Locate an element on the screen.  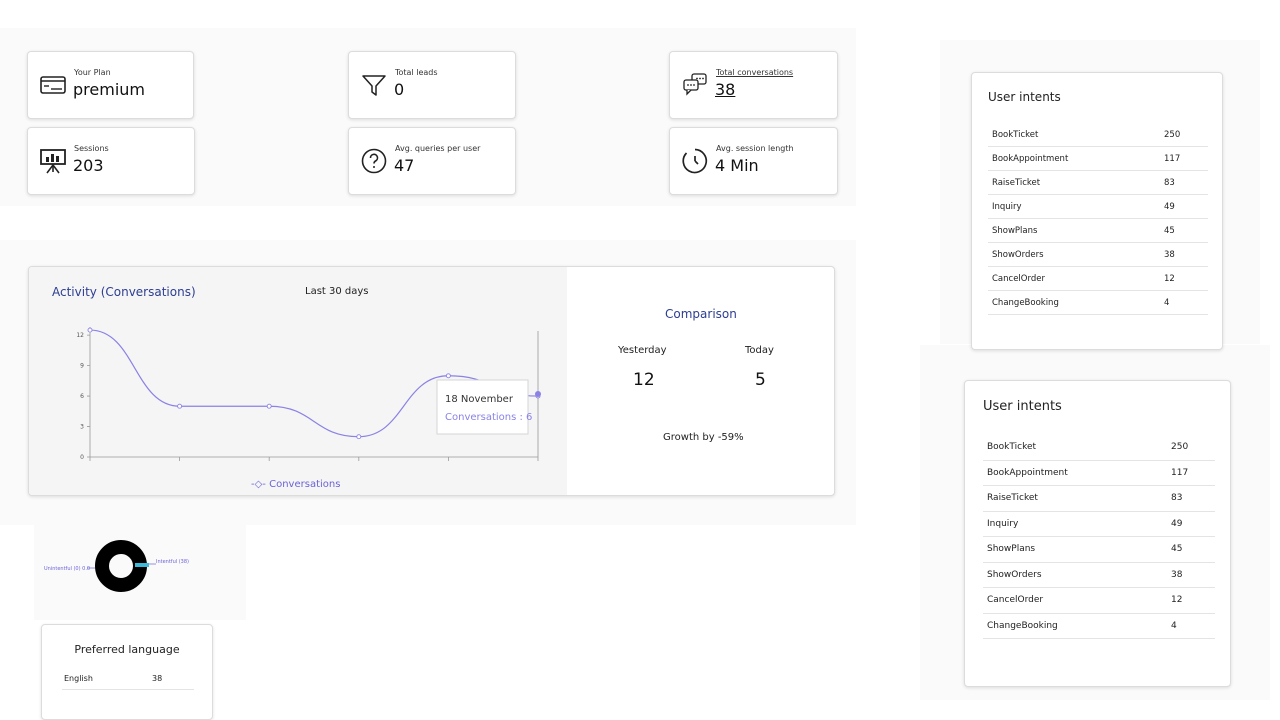
intent-name: ShowOrders is located at coordinates (1075, 575).